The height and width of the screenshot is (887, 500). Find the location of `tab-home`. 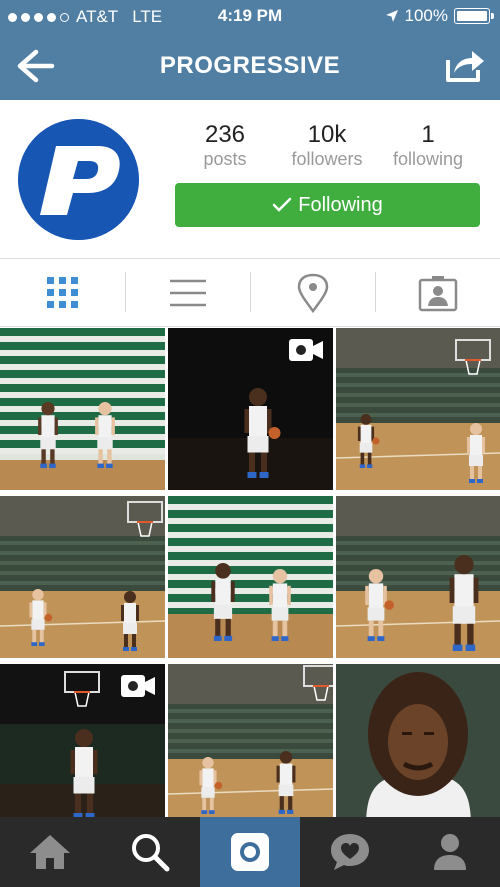

tab-home is located at coordinates (50, 852).